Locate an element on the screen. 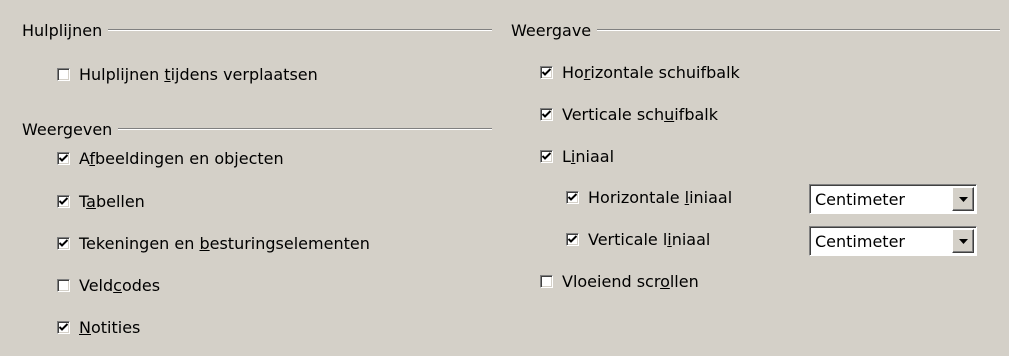  group-title-weergave: Weergave is located at coordinates (551, 30).